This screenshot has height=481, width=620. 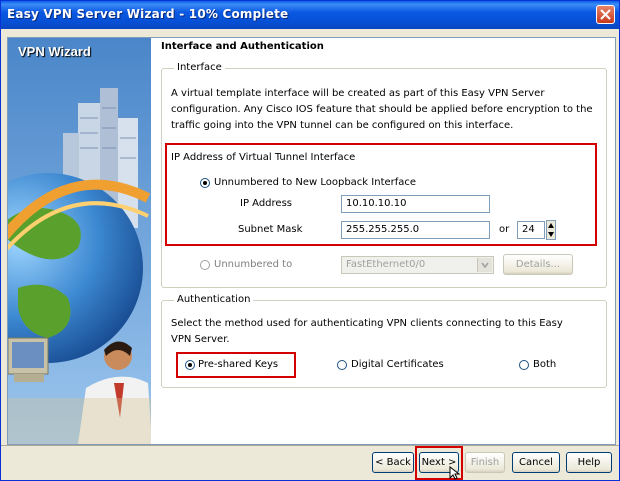 I want to click on unnumbered-loopback-radio, so click(x=205, y=183).